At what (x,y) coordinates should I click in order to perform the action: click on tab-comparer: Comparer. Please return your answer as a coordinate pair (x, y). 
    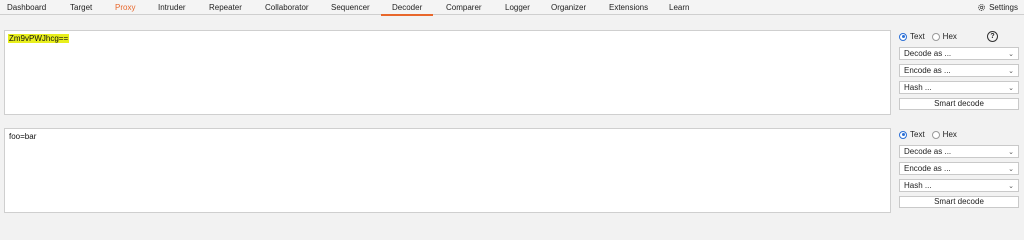
    Looking at the image, I should click on (464, 7).